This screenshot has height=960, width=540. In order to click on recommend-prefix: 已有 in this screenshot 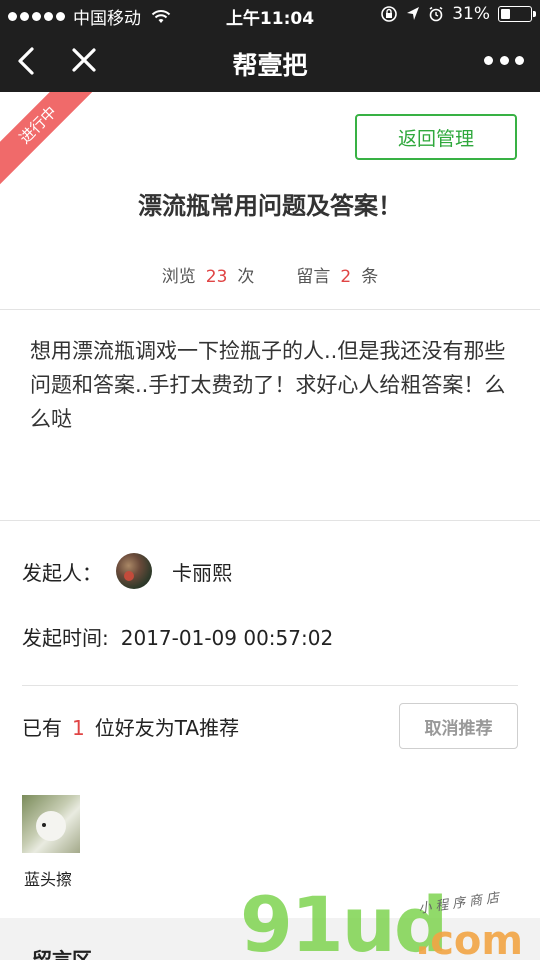, I will do `click(42, 728)`.